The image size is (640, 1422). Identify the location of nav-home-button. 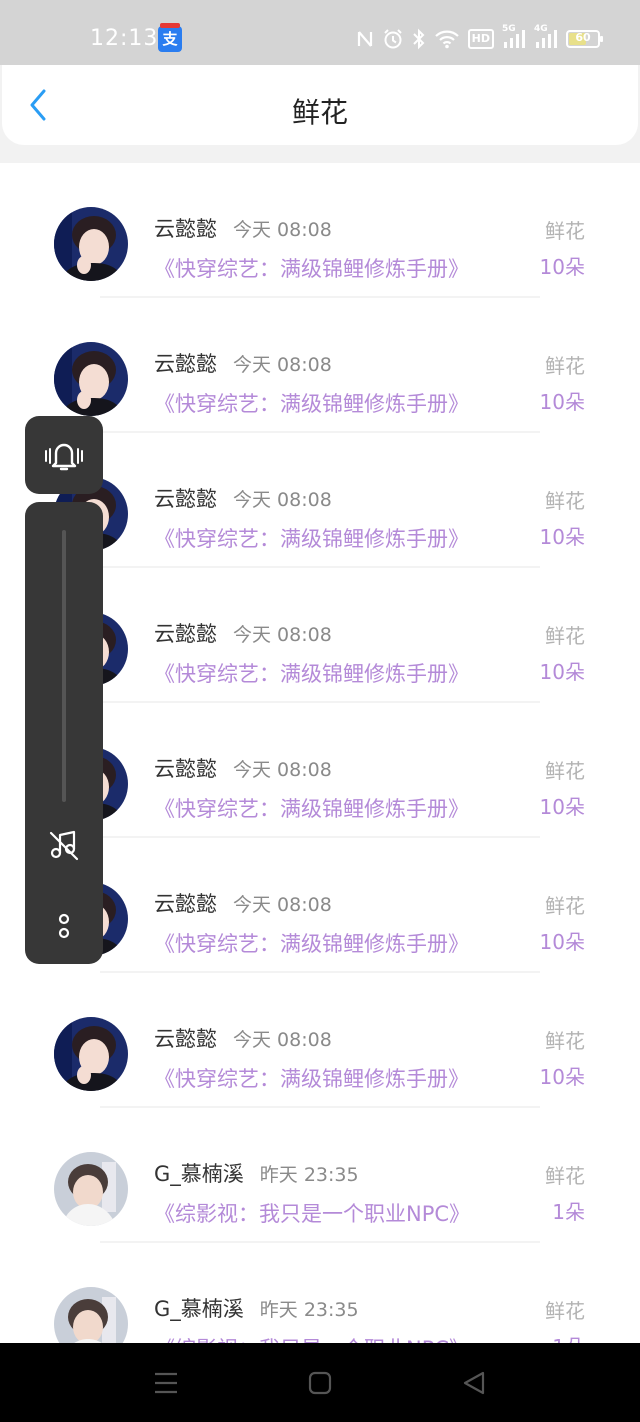
(320, 1383).